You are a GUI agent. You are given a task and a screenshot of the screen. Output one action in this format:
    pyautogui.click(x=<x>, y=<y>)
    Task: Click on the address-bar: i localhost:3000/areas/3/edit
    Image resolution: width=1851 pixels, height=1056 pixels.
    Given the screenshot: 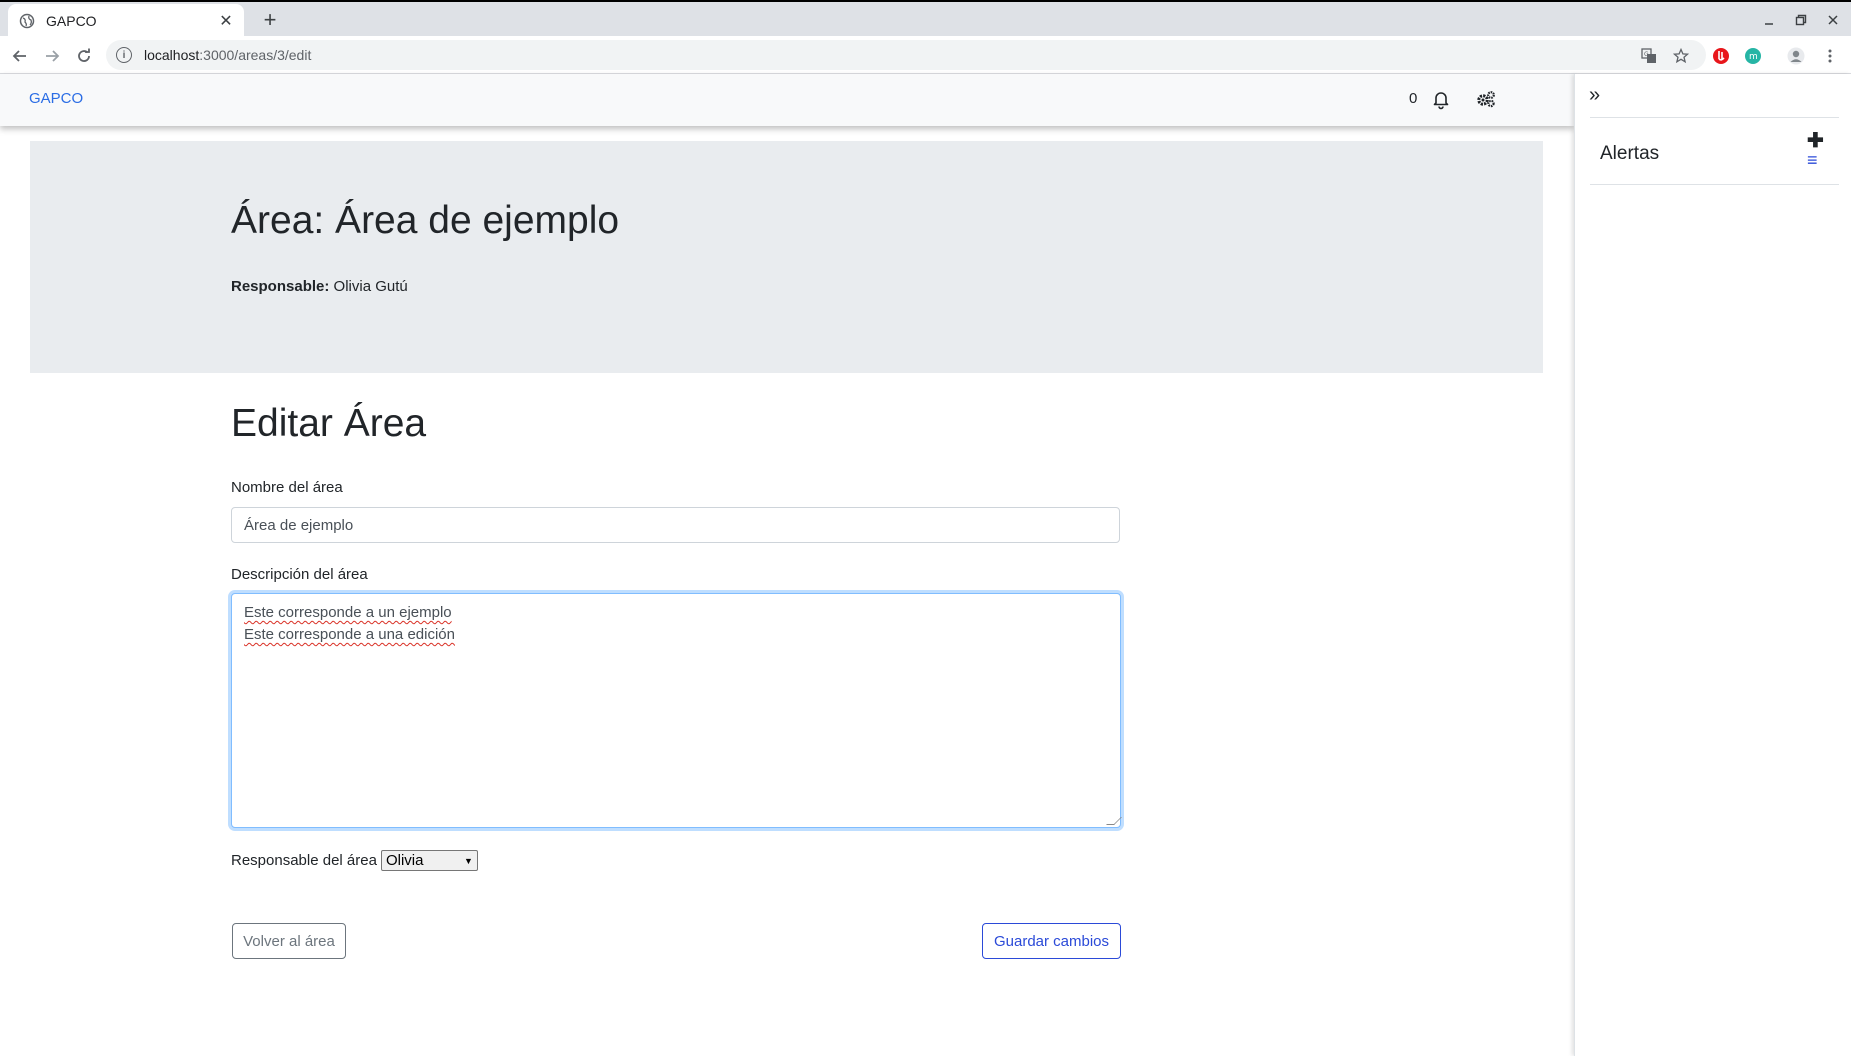 What is the action you would take?
    pyautogui.click(x=906, y=55)
    